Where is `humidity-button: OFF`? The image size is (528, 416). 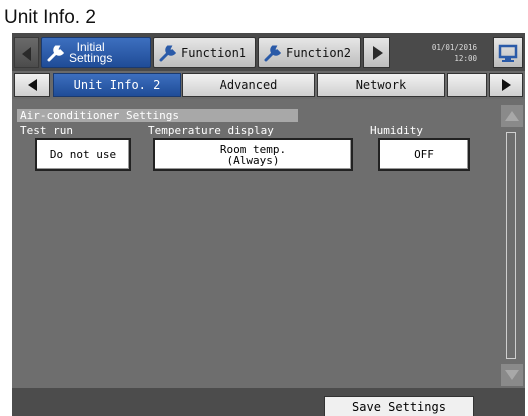 humidity-button: OFF is located at coordinates (424, 154).